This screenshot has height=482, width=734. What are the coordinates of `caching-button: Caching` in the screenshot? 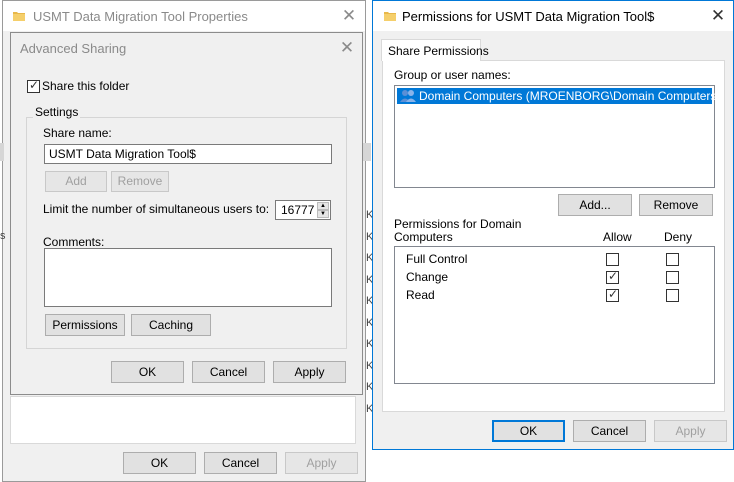 It's located at (171, 325).